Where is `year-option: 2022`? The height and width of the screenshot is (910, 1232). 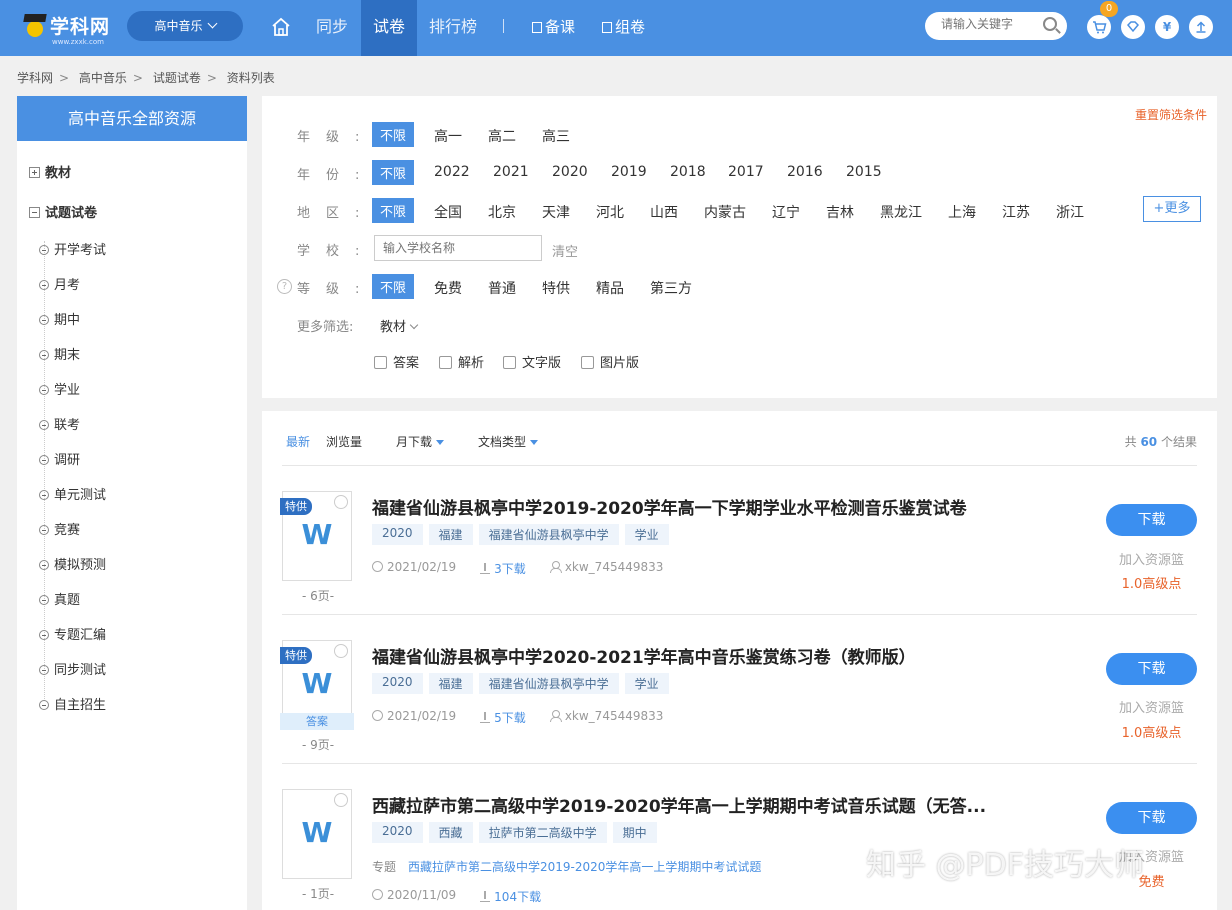
year-option: 2022 is located at coordinates (452, 172).